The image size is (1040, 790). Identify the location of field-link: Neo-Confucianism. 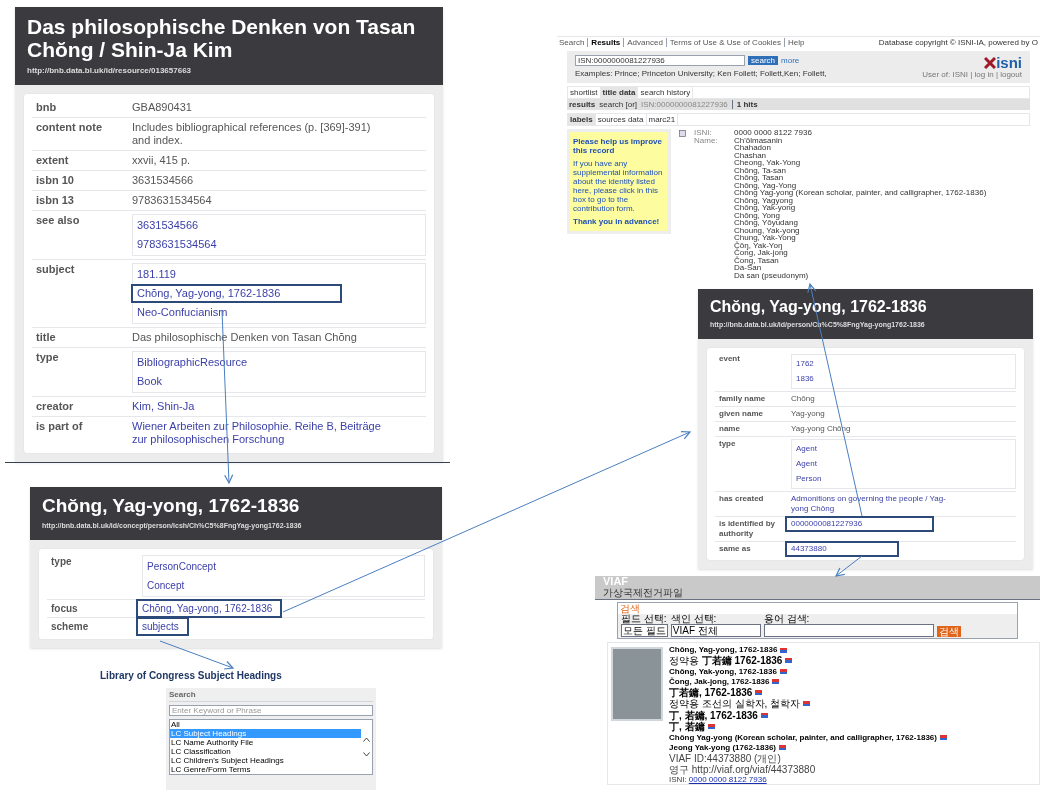
(182, 312).